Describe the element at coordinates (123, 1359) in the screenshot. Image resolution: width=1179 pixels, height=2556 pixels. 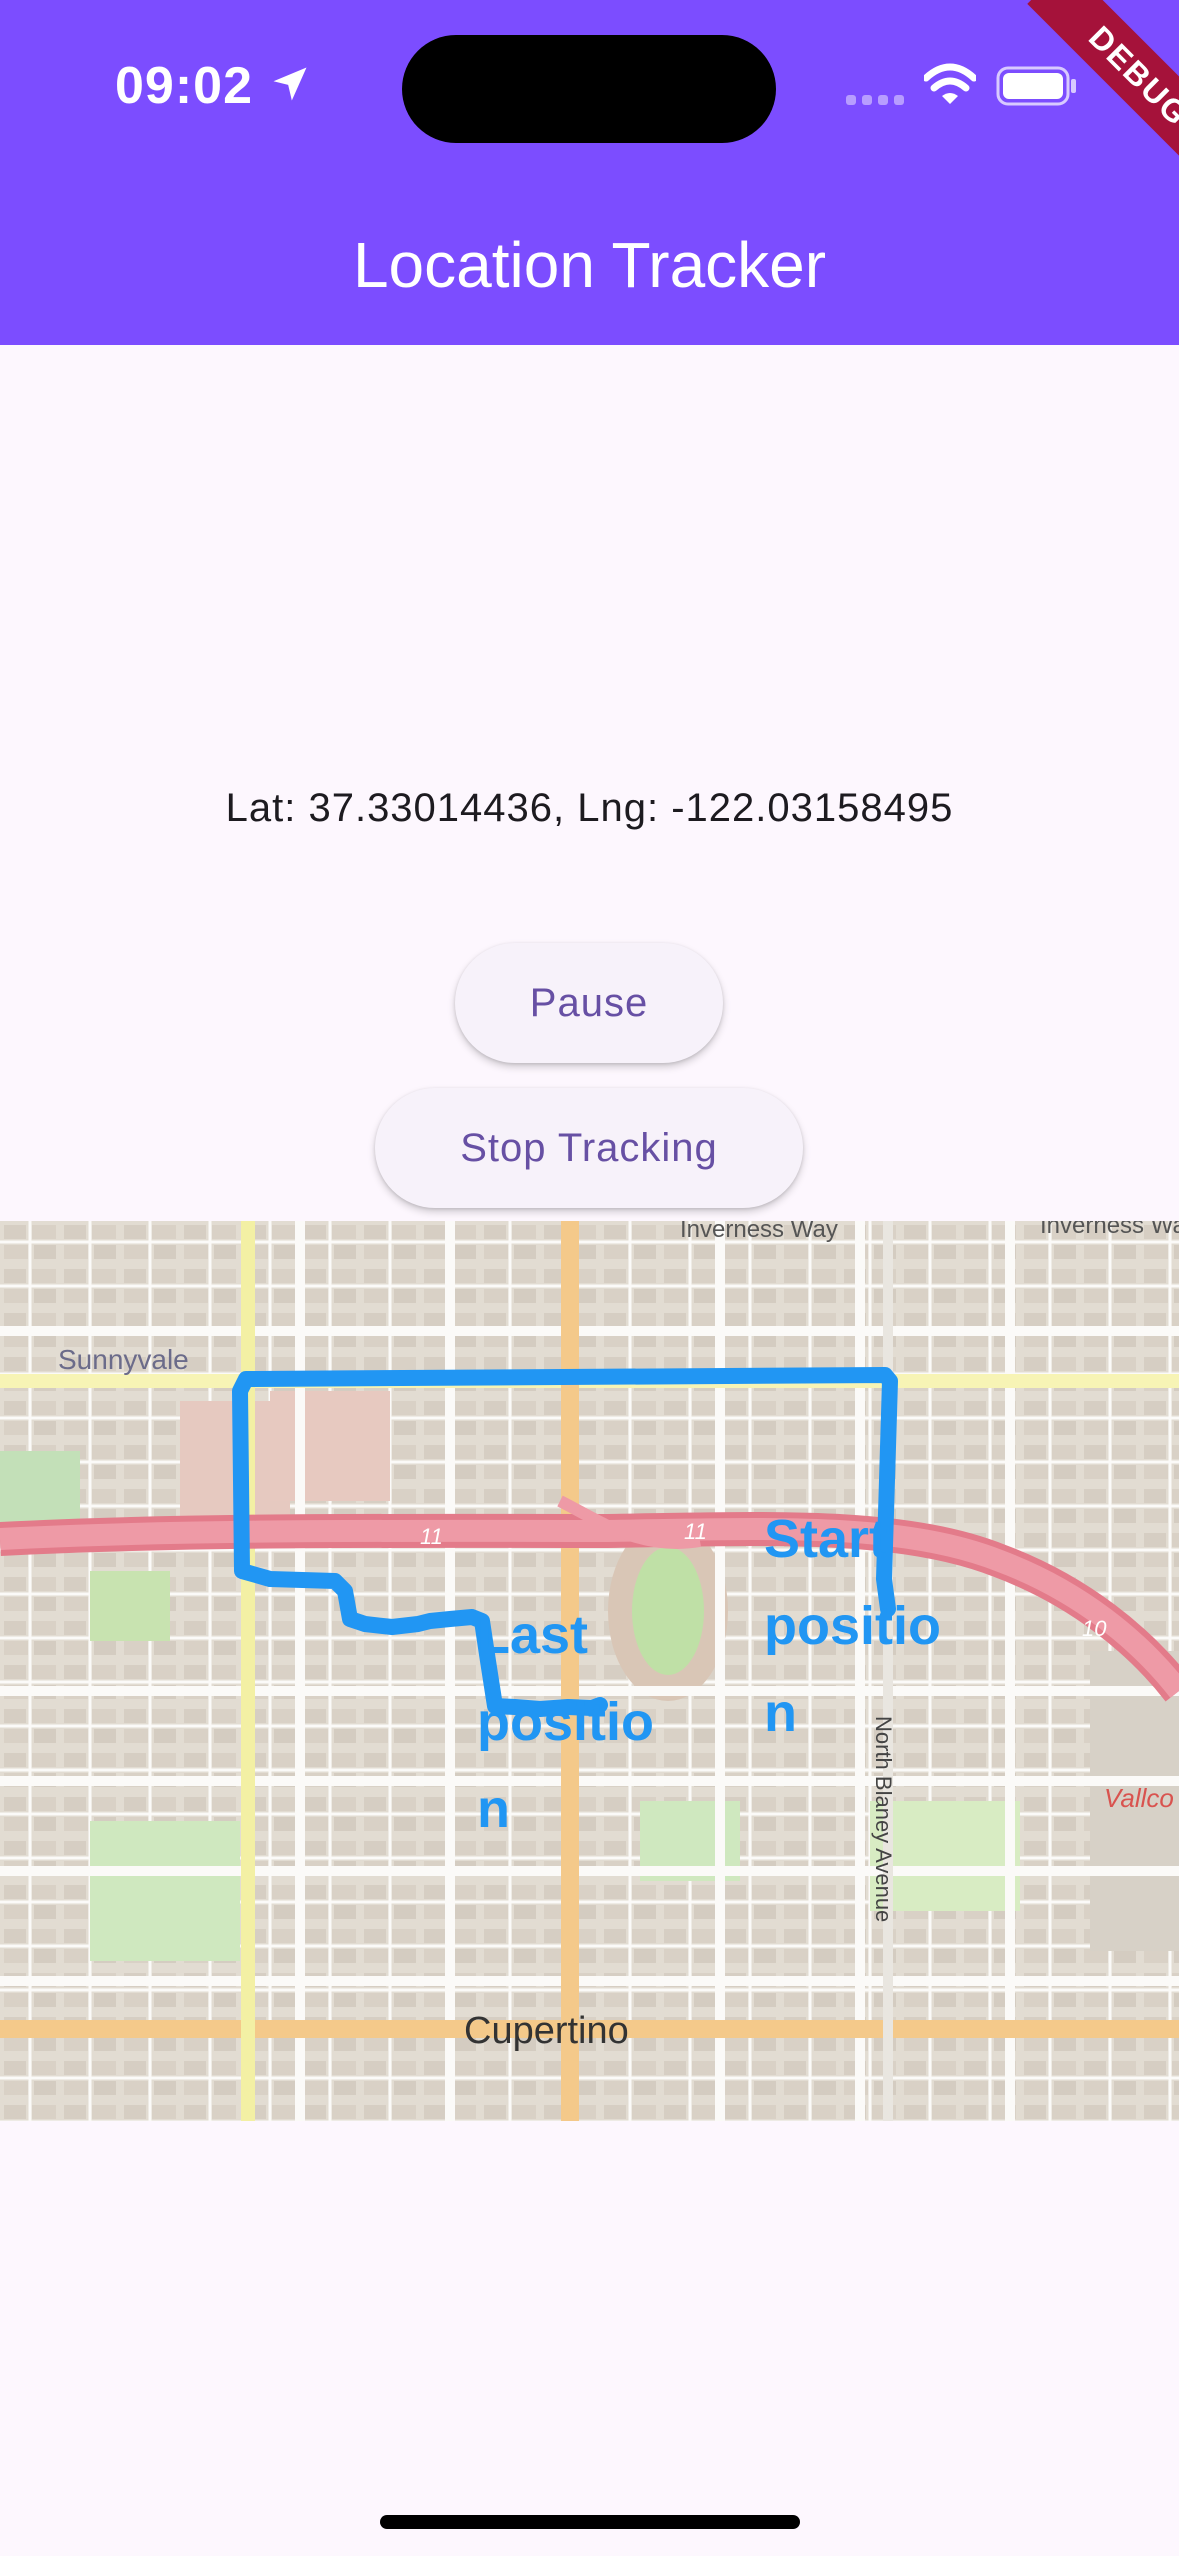
I see `label-sunnyvale: Sunnyvale` at that location.